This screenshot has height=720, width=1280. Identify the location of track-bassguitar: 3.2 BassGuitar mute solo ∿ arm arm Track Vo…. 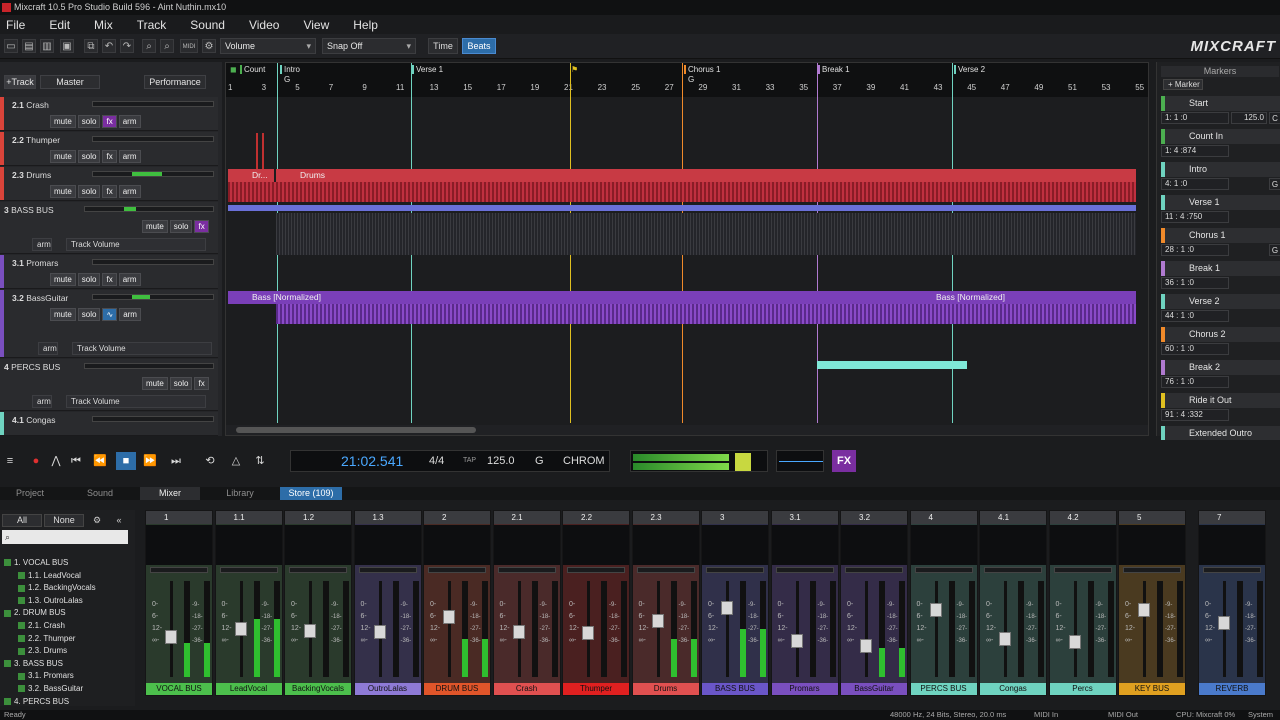
(109, 324).